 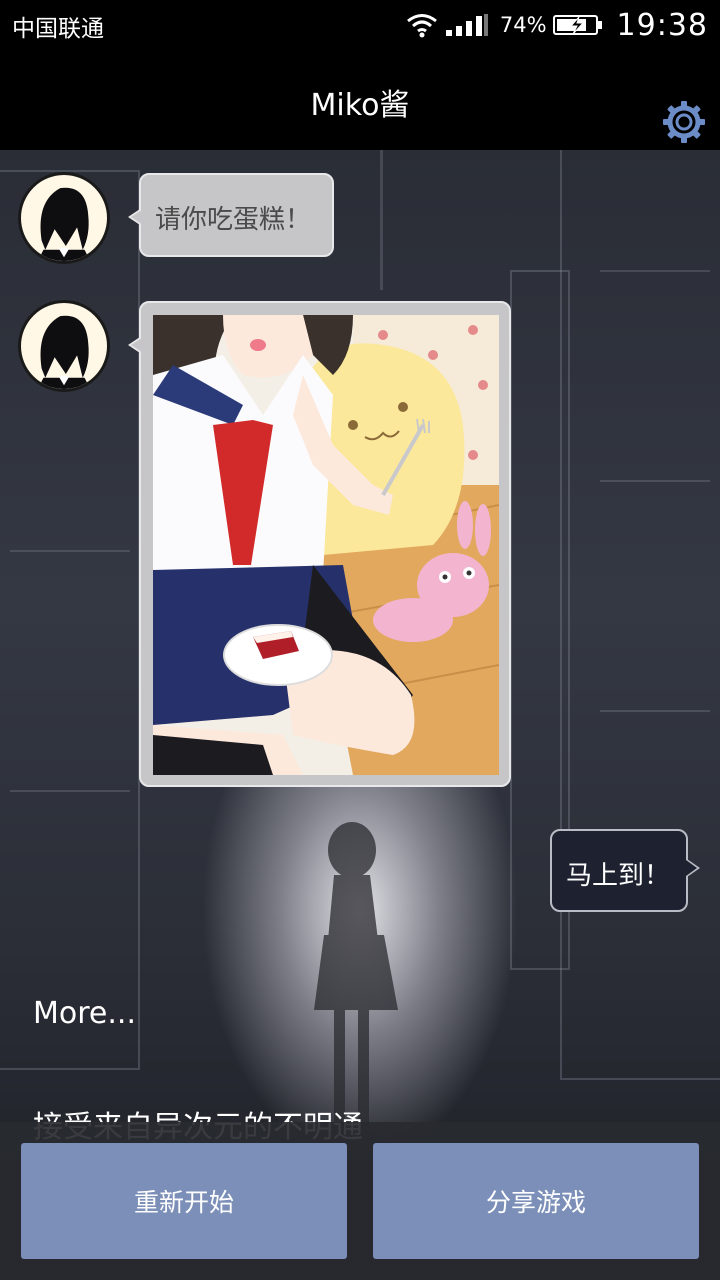 I want to click on npc-message-text: 请你吃蛋糕！, so click(x=233, y=220).